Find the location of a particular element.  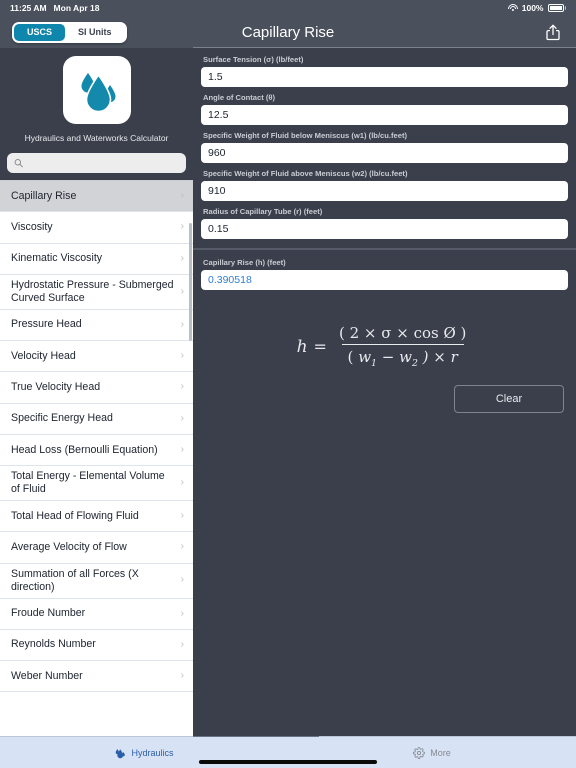

water-droplets-icon is located at coordinates (121, 753).